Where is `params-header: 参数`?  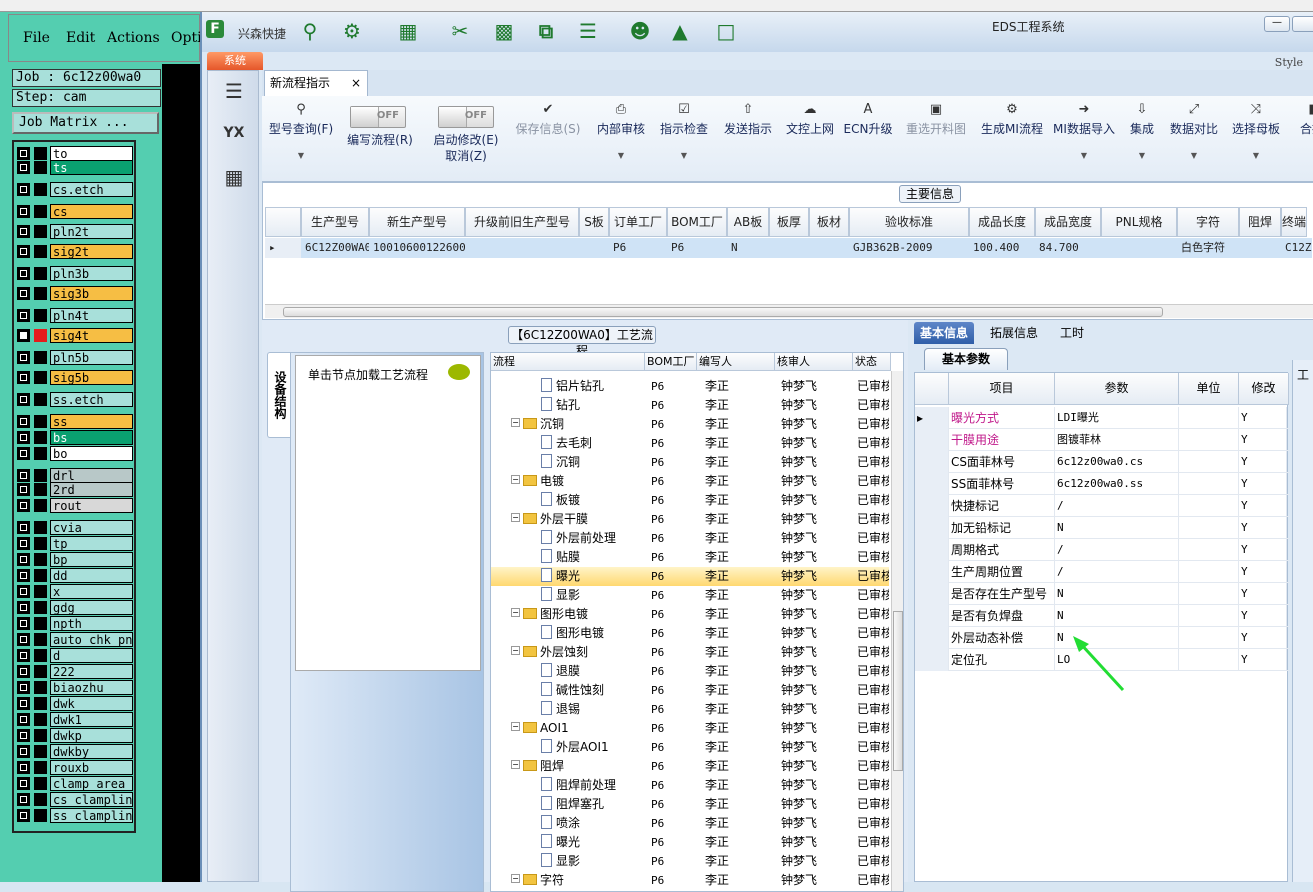 params-header: 参数 is located at coordinates (1117, 389).